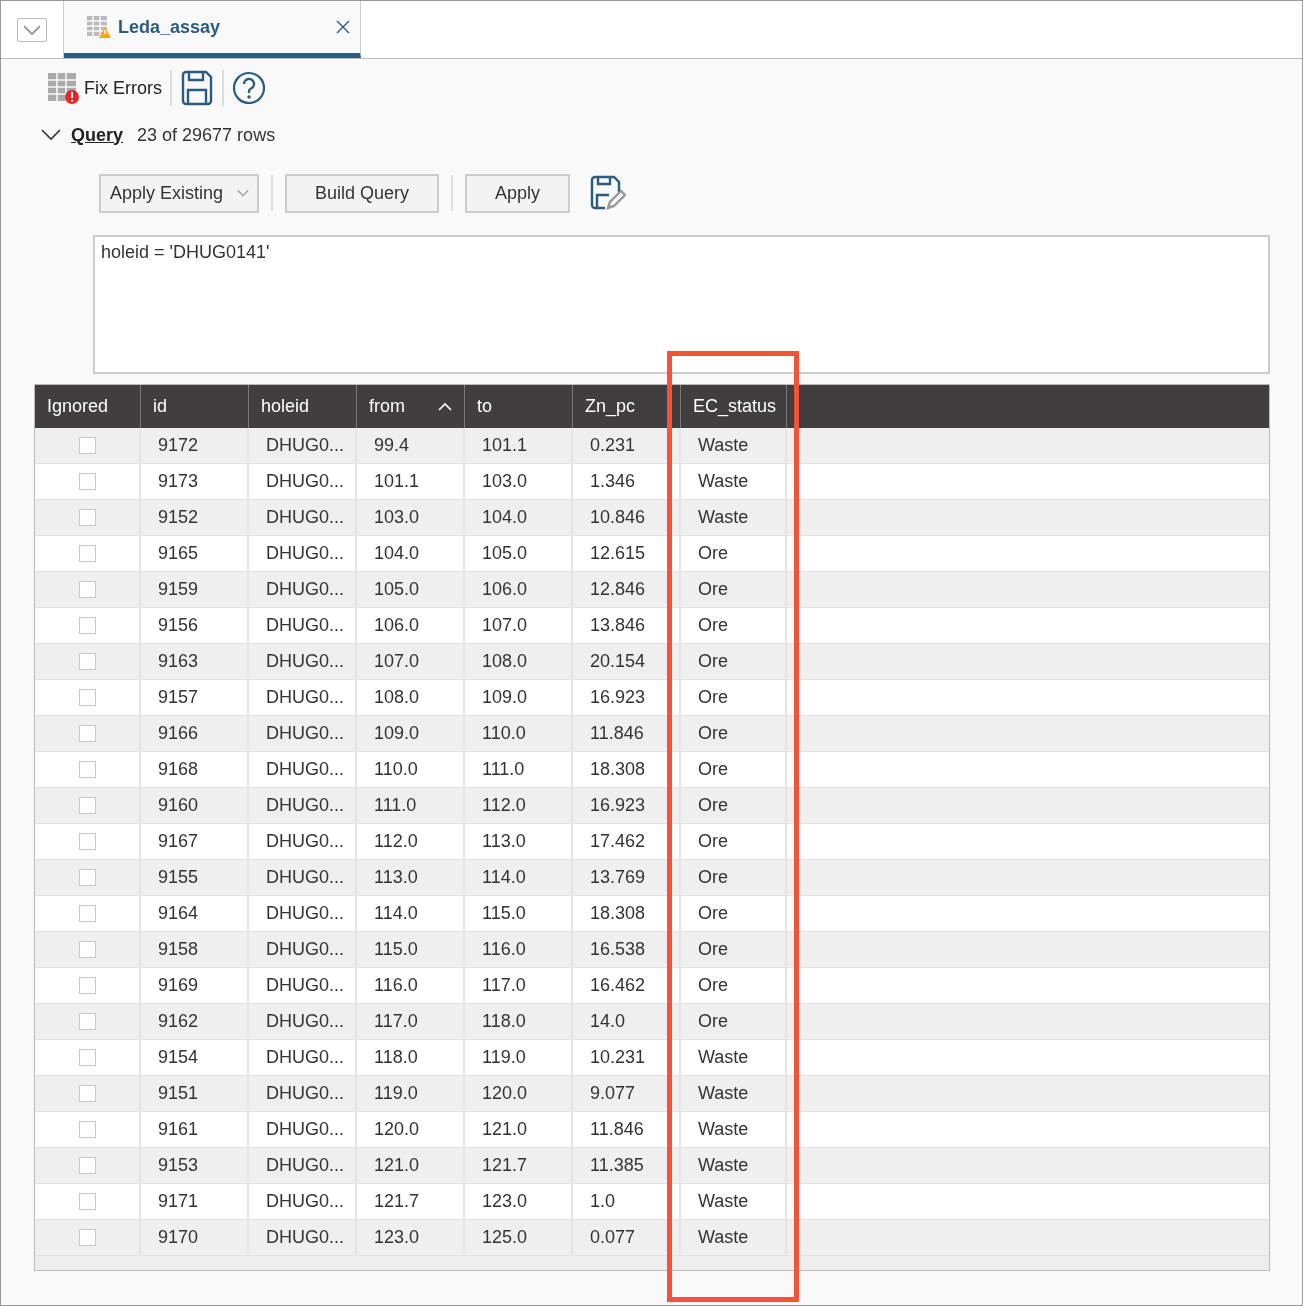 This screenshot has width=1303, height=1306. I want to click on save-icon, so click(197, 88).